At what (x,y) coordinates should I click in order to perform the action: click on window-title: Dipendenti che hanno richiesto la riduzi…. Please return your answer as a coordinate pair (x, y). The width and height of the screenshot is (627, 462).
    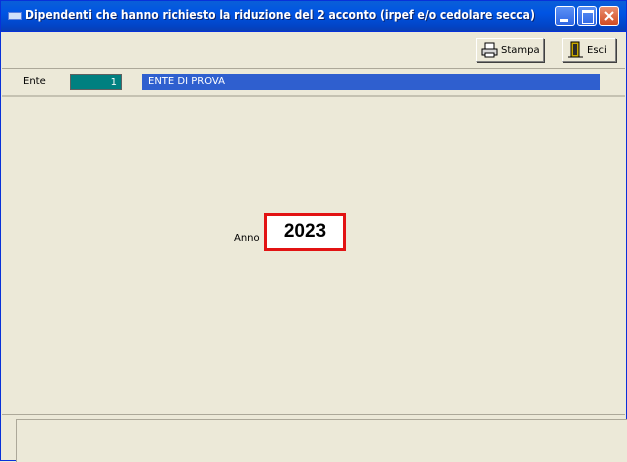
    Looking at the image, I should click on (280, 15).